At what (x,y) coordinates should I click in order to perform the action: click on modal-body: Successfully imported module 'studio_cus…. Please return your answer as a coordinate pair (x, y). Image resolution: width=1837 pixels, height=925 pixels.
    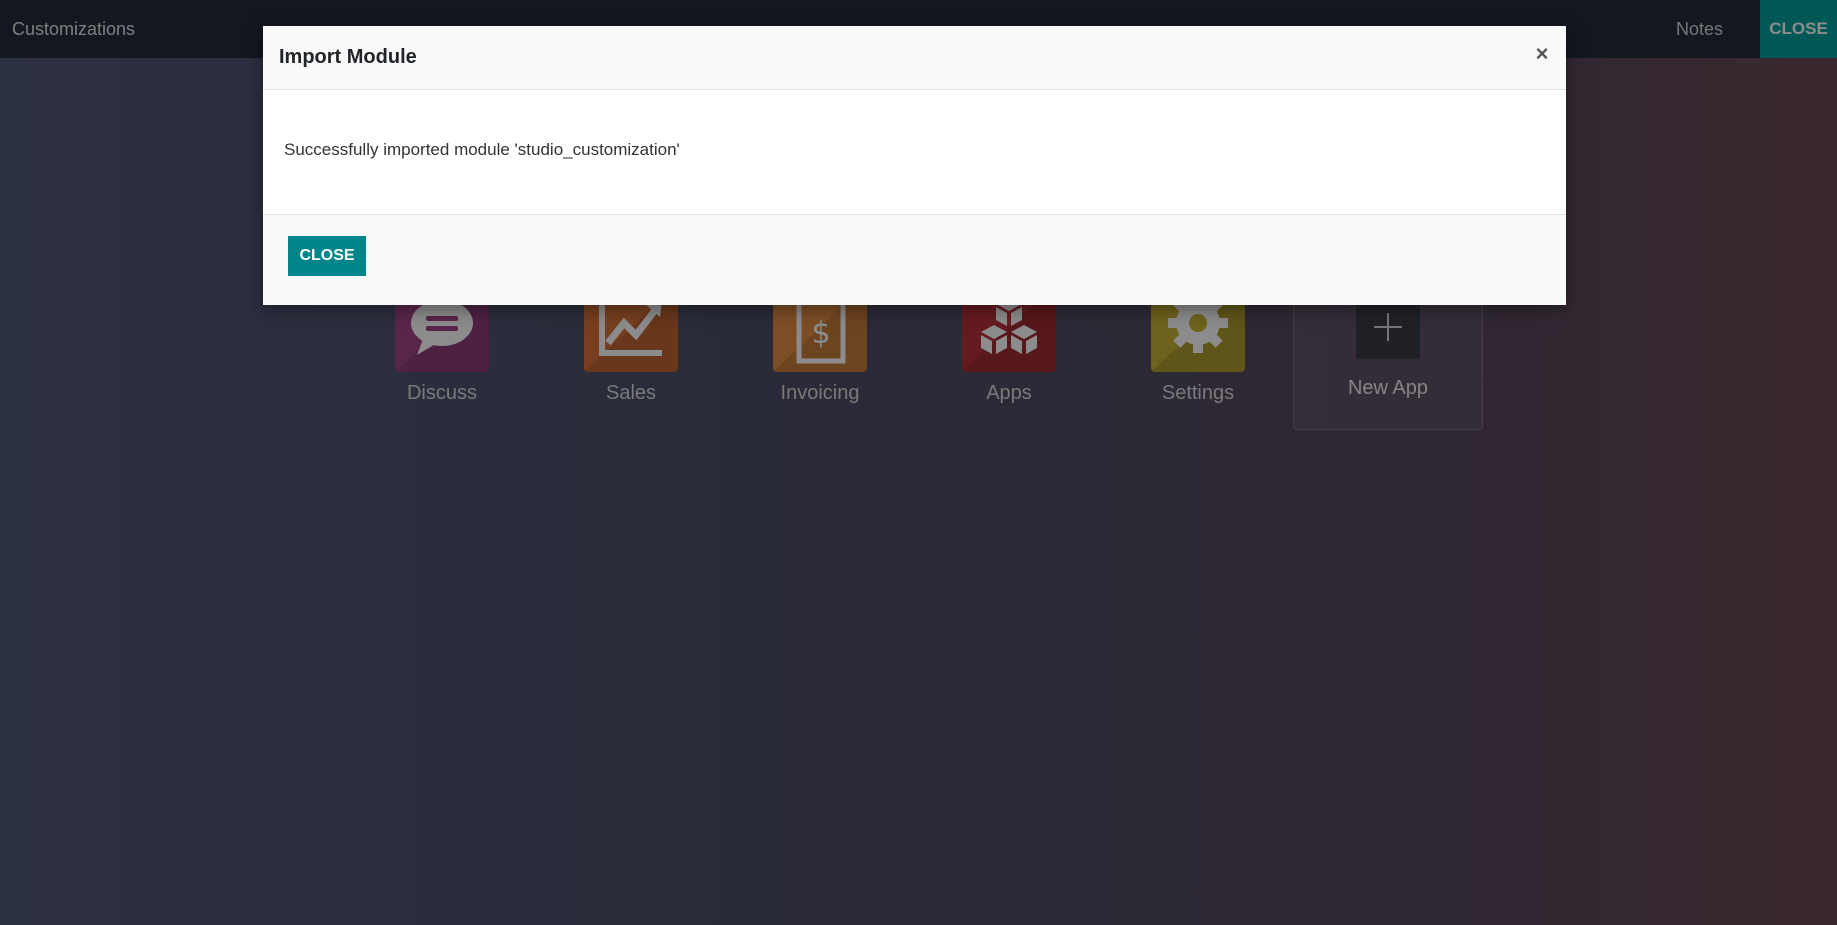
    Looking at the image, I should click on (914, 152).